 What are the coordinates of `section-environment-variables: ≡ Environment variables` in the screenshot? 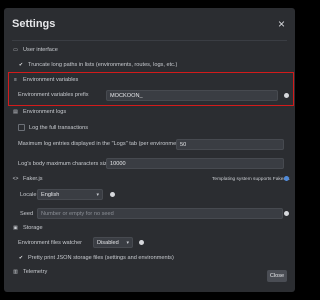 It's located at (45, 80).